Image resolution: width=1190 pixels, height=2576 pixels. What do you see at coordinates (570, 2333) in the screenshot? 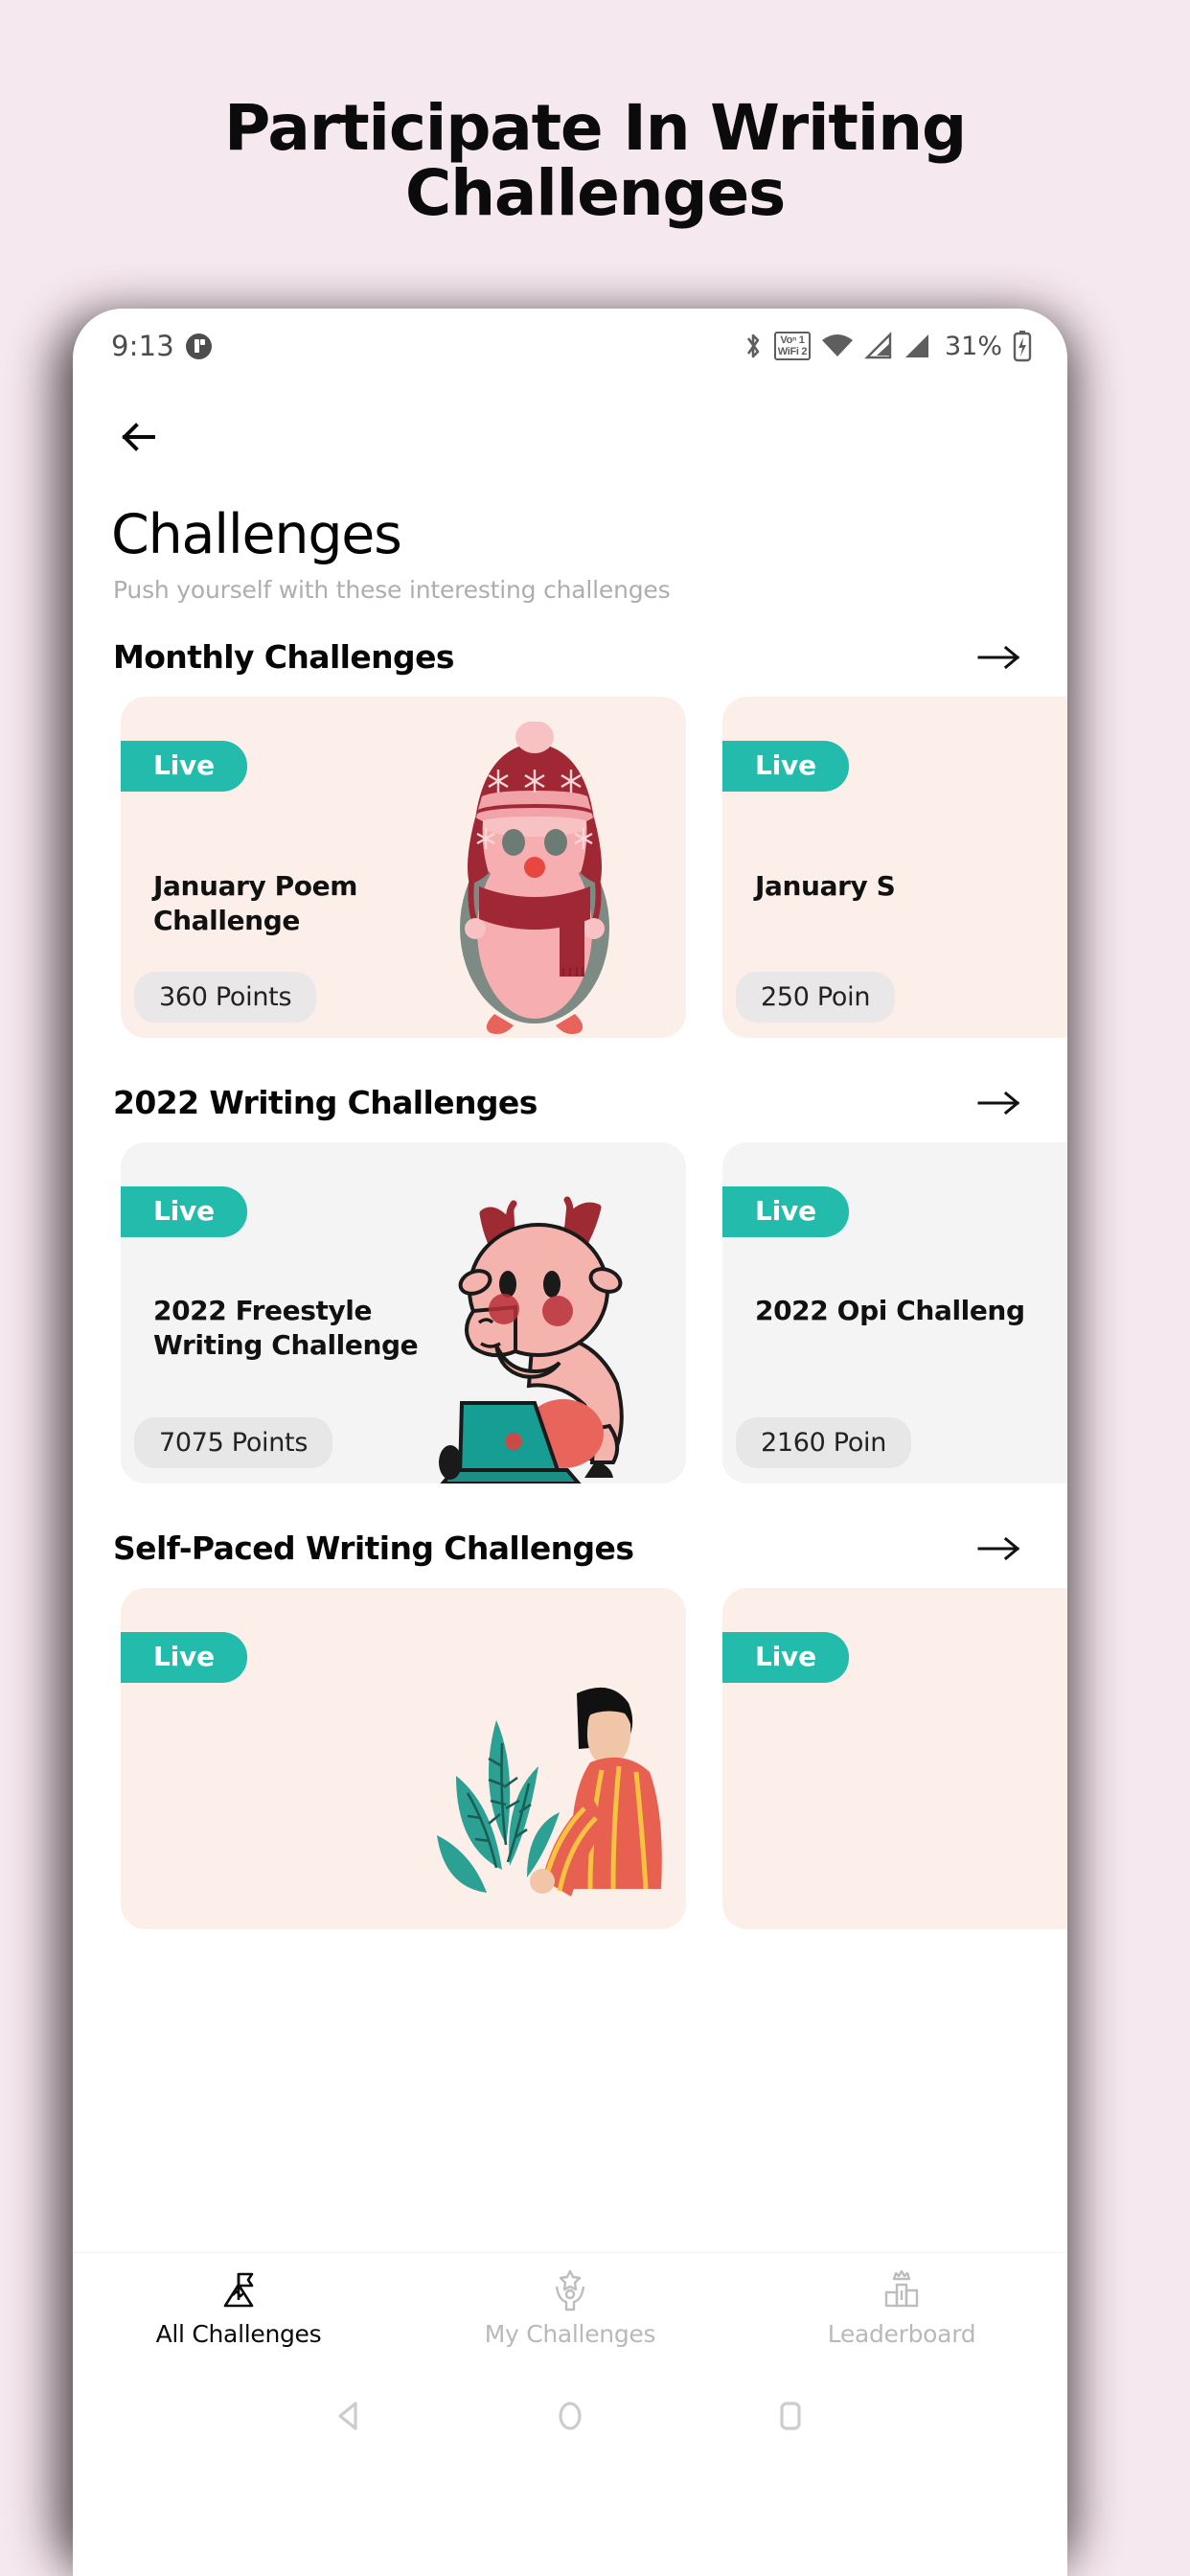
I see `nav-label: My Challenges` at bounding box center [570, 2333].